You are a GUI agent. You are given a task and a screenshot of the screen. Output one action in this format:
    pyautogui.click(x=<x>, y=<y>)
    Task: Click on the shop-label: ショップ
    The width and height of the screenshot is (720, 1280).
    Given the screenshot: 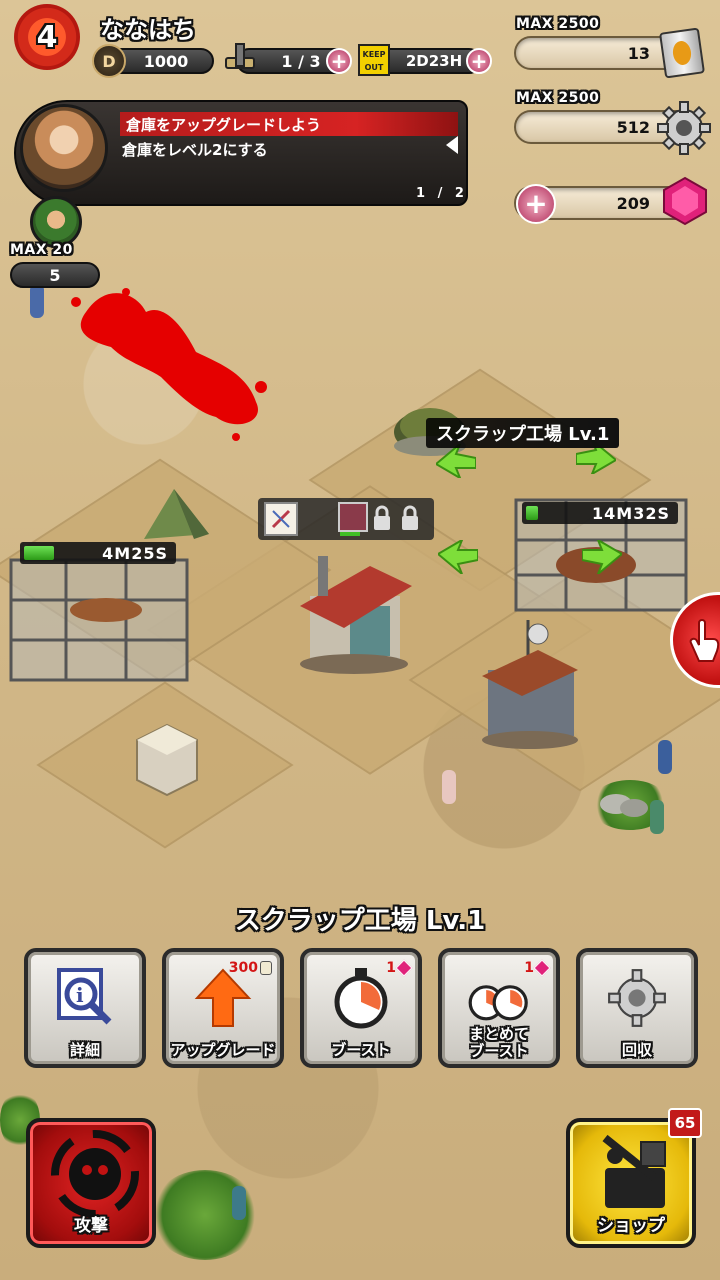 What is the action you would take?
    pyautogui.click(x=631, y=1226)
    